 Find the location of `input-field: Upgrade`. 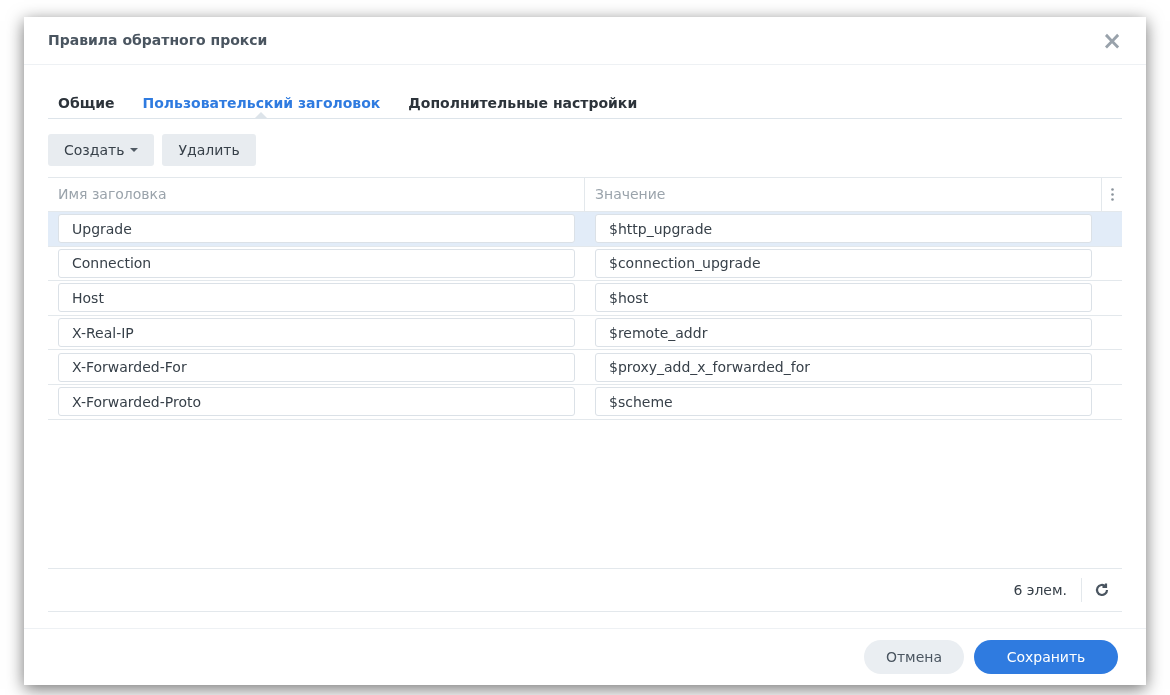

input-field: Upgrade is located at coordinates (316, 229).